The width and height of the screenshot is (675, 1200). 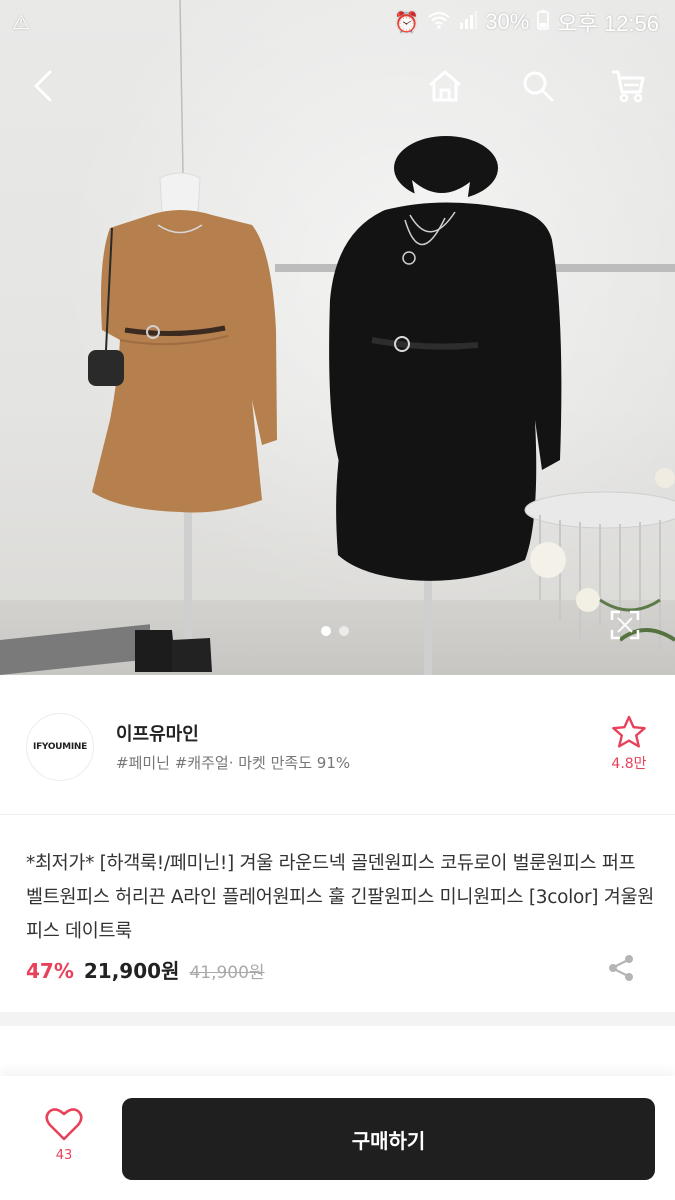 I want to click on battery-percent: 30%, so click(x=507, y=21).